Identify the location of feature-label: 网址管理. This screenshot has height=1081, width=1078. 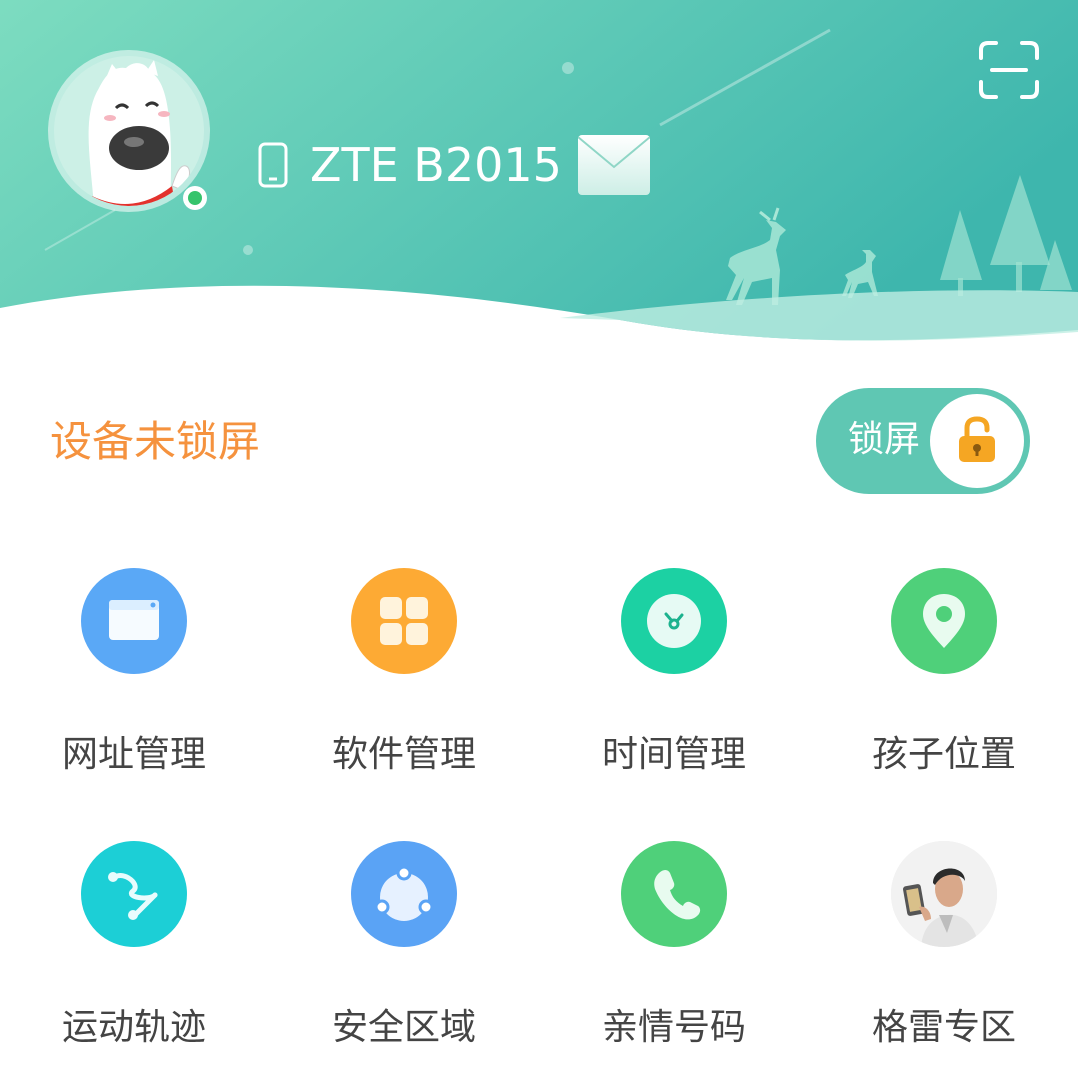
(133, 754).